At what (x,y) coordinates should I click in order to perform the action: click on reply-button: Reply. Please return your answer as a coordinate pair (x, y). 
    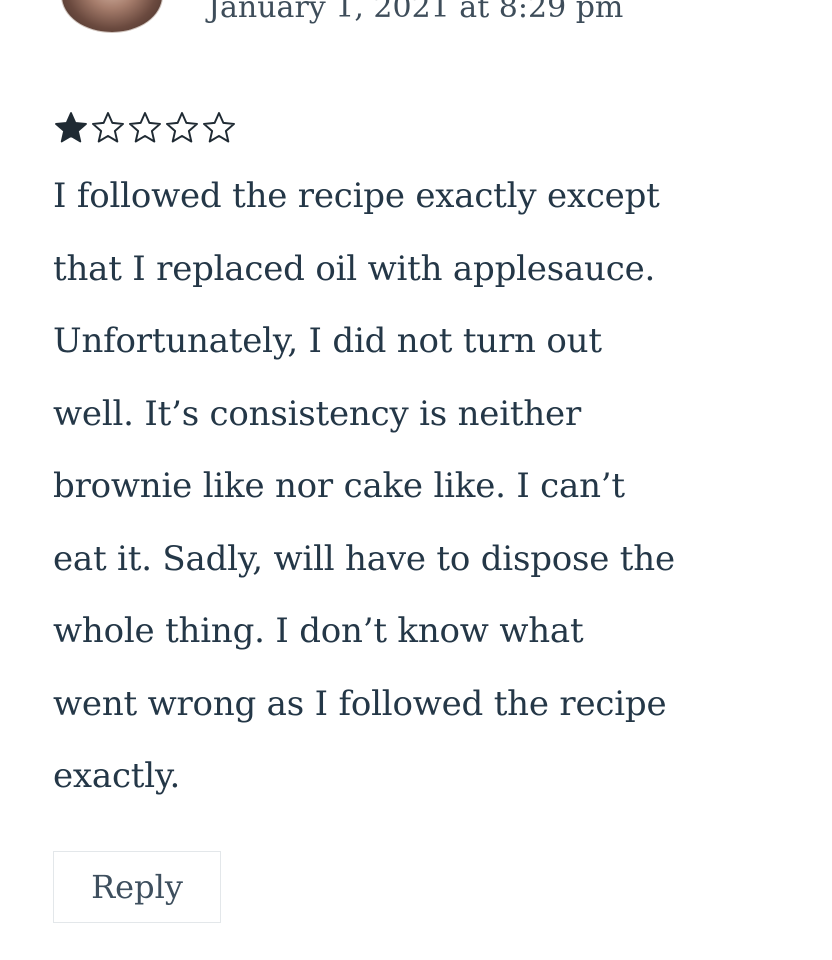
    Looking at the image, I should click on (137, 887).